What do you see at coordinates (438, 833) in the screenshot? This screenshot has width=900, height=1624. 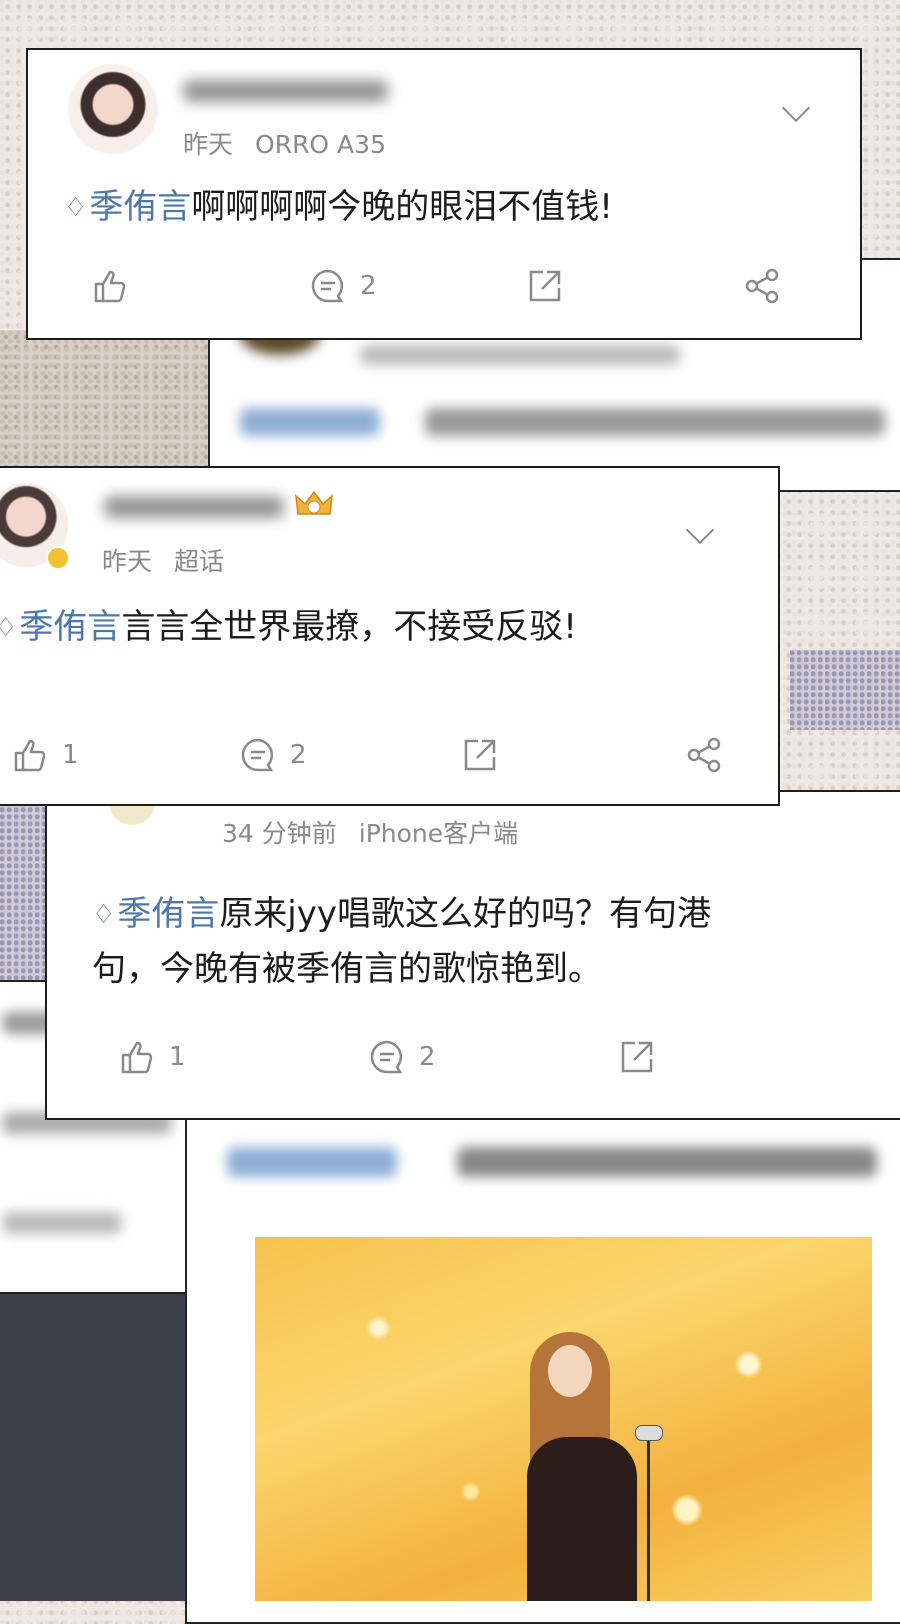 I see `comment-source: iPhone客户端` at bounding box center [438, 833].